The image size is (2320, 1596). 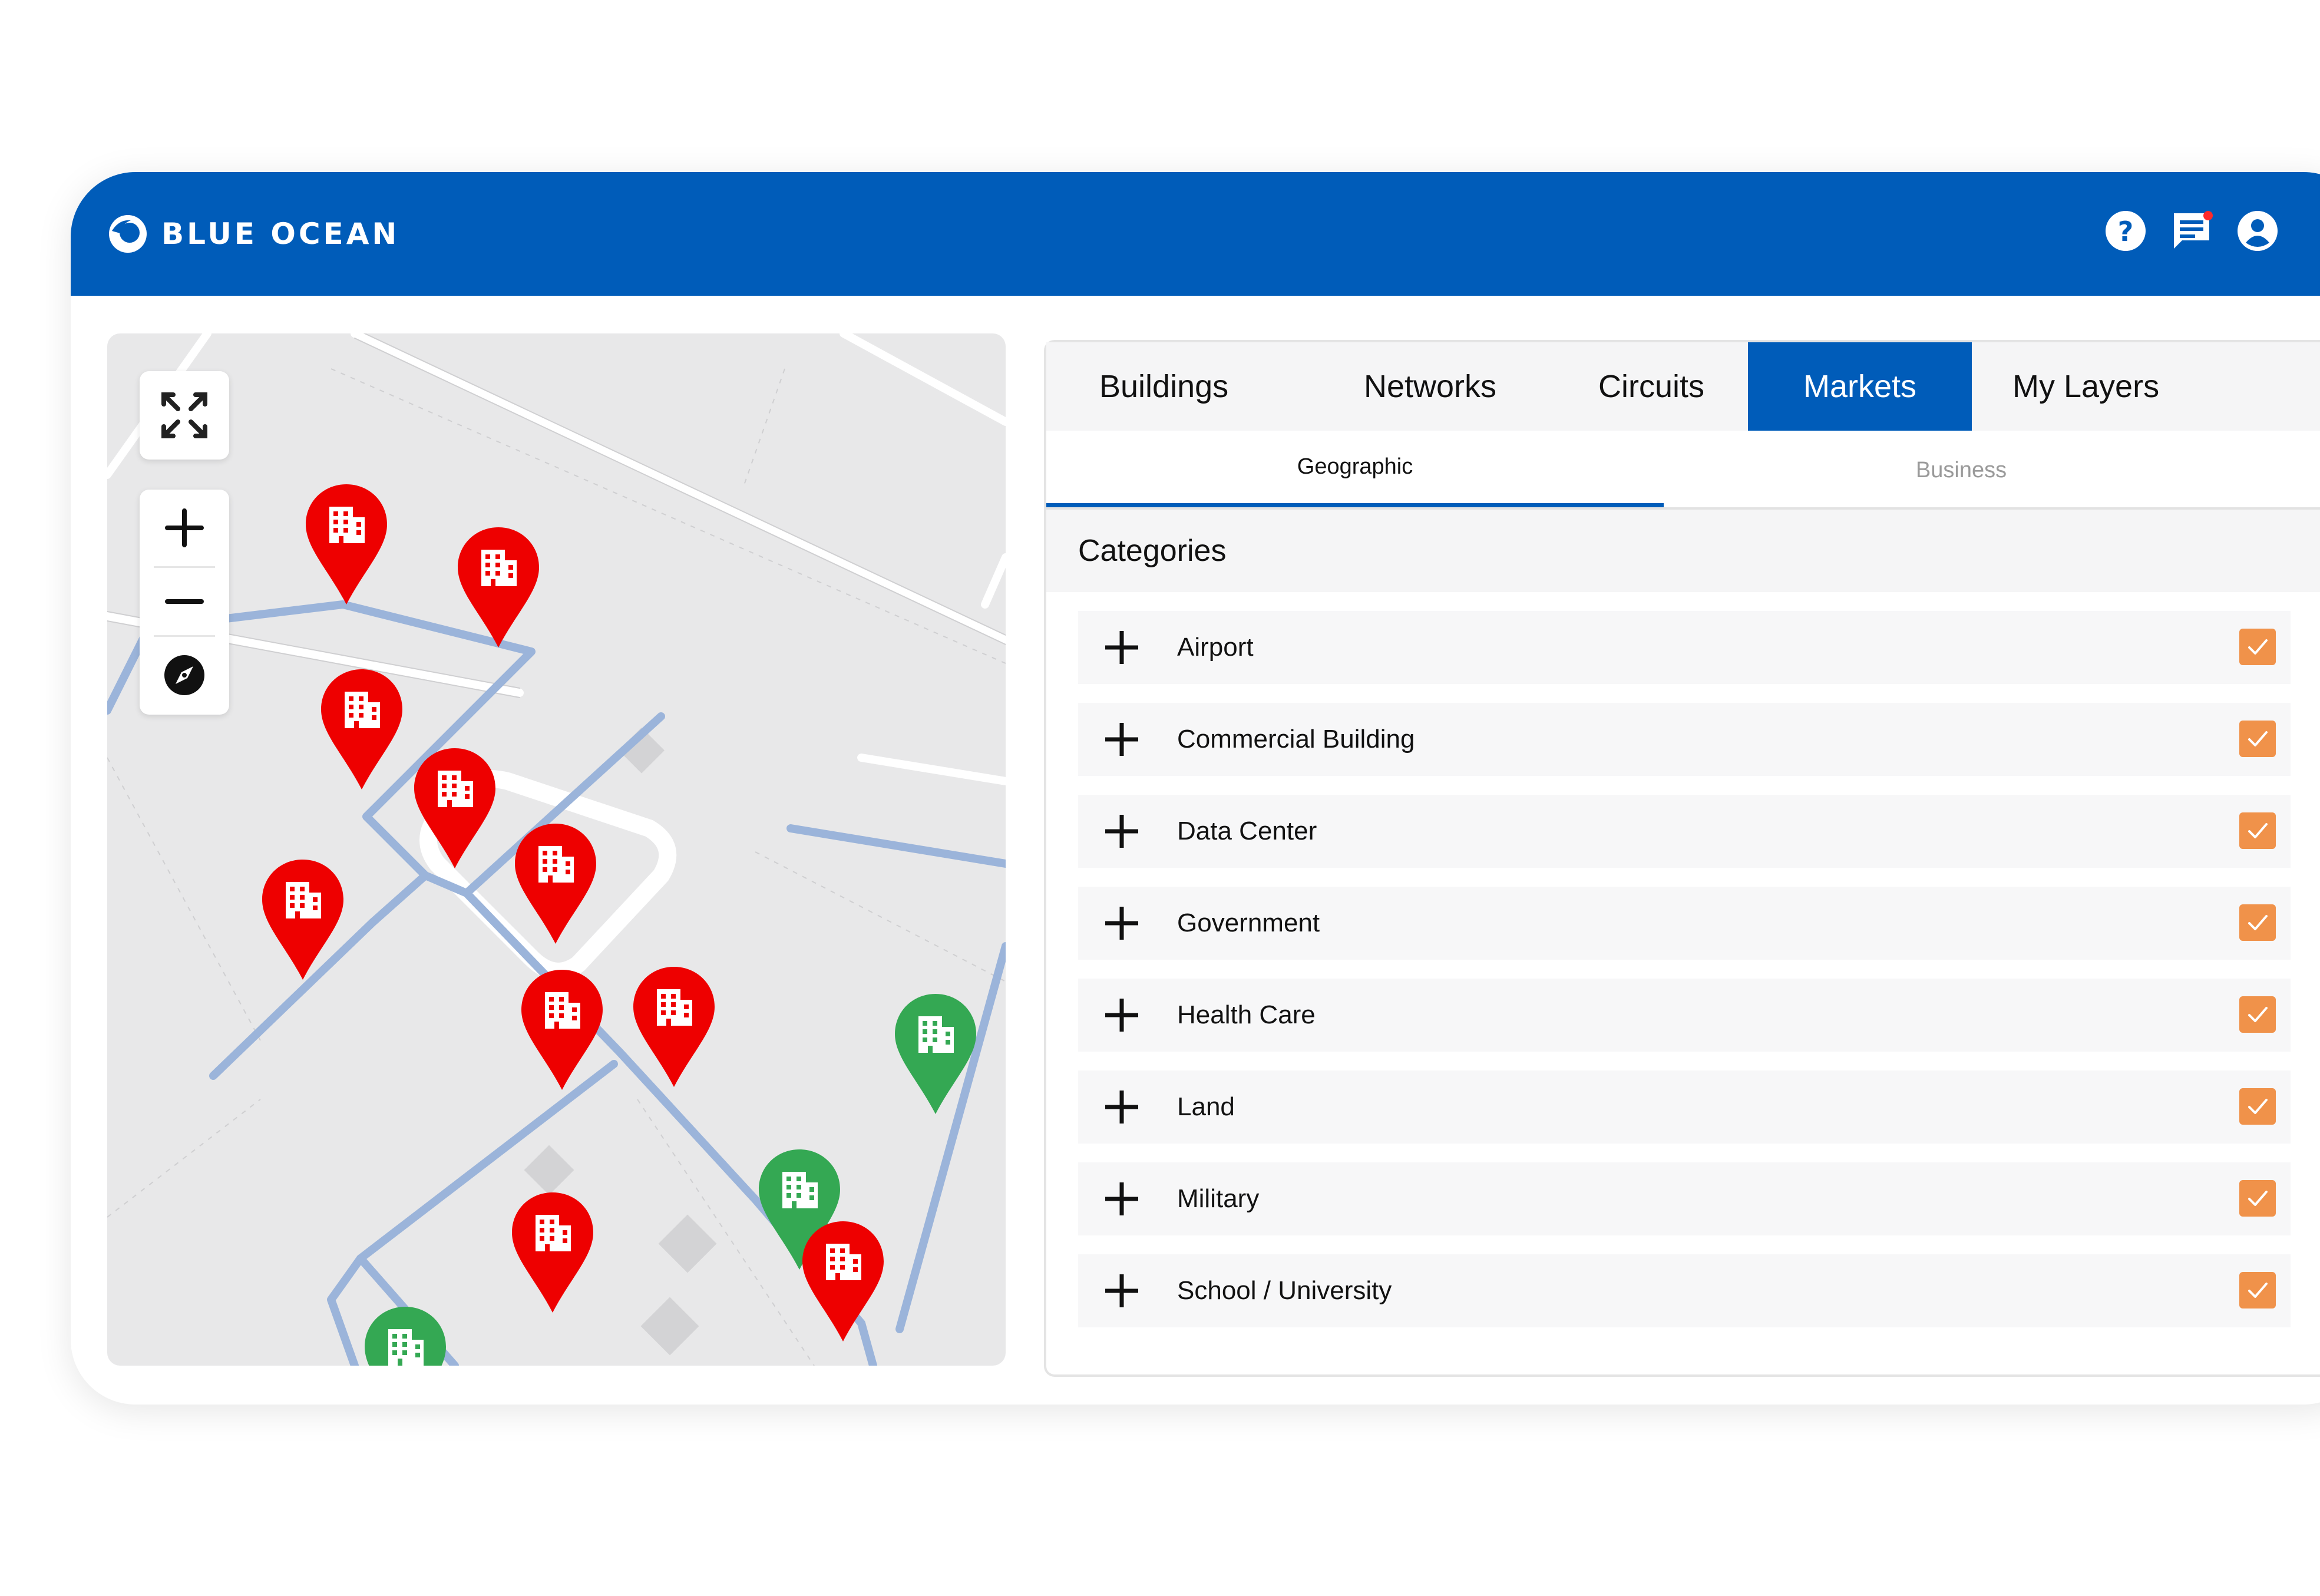 I want to click on fullscreen-control, so click(x=185, y=416).